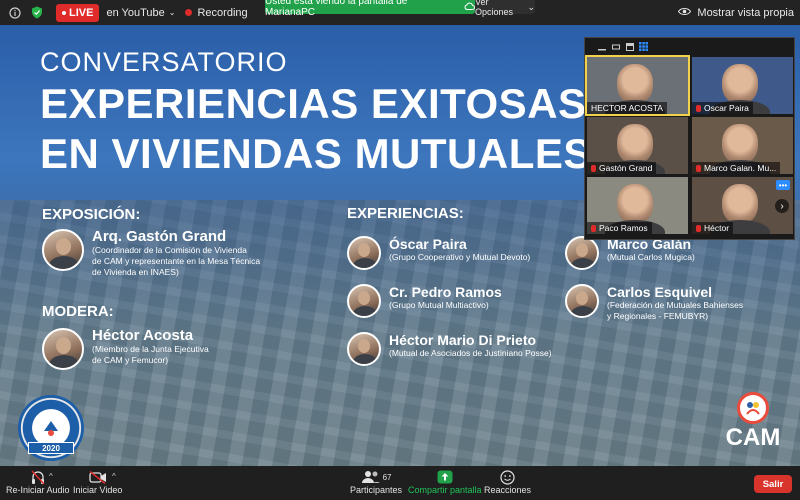 The width and height of the screenshot is (800, 500). Describe the element at coordinates (717, 228) in the screenshot. I see `participant-name: Héctor` at that location.